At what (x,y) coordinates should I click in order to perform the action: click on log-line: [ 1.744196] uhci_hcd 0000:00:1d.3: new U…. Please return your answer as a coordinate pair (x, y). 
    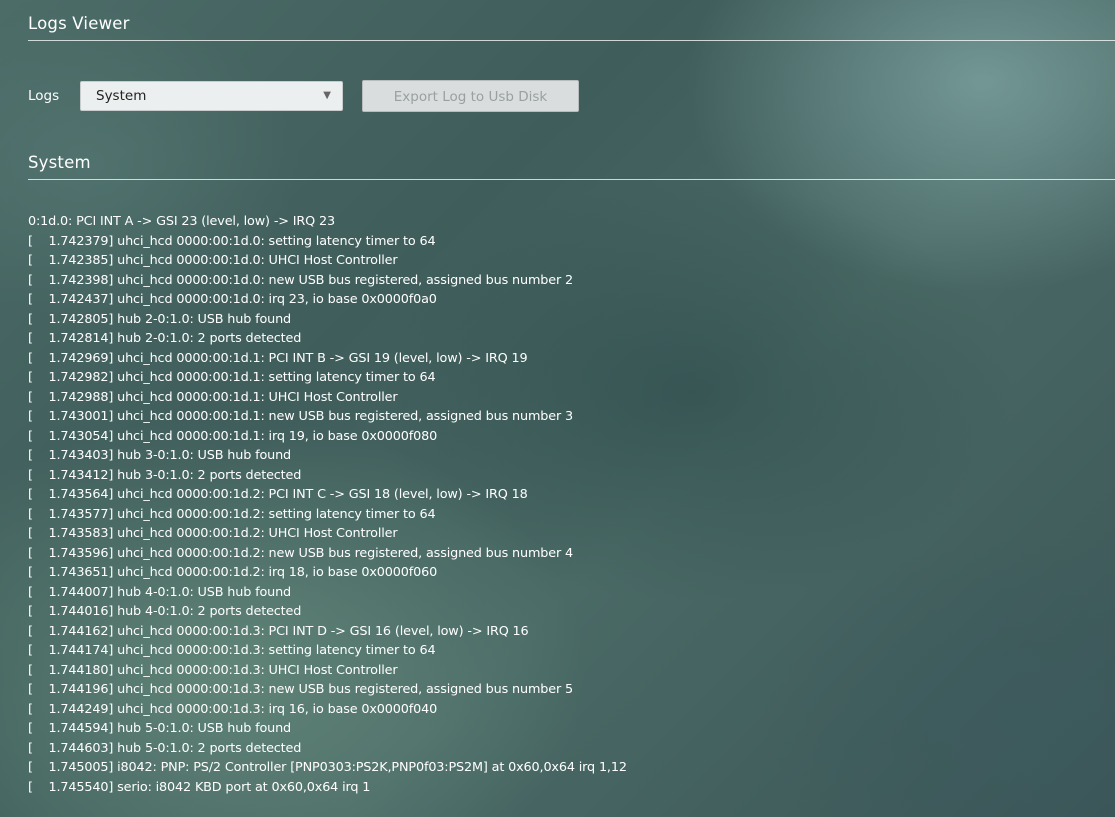
    Looking at the image, I should click on (300, 689).